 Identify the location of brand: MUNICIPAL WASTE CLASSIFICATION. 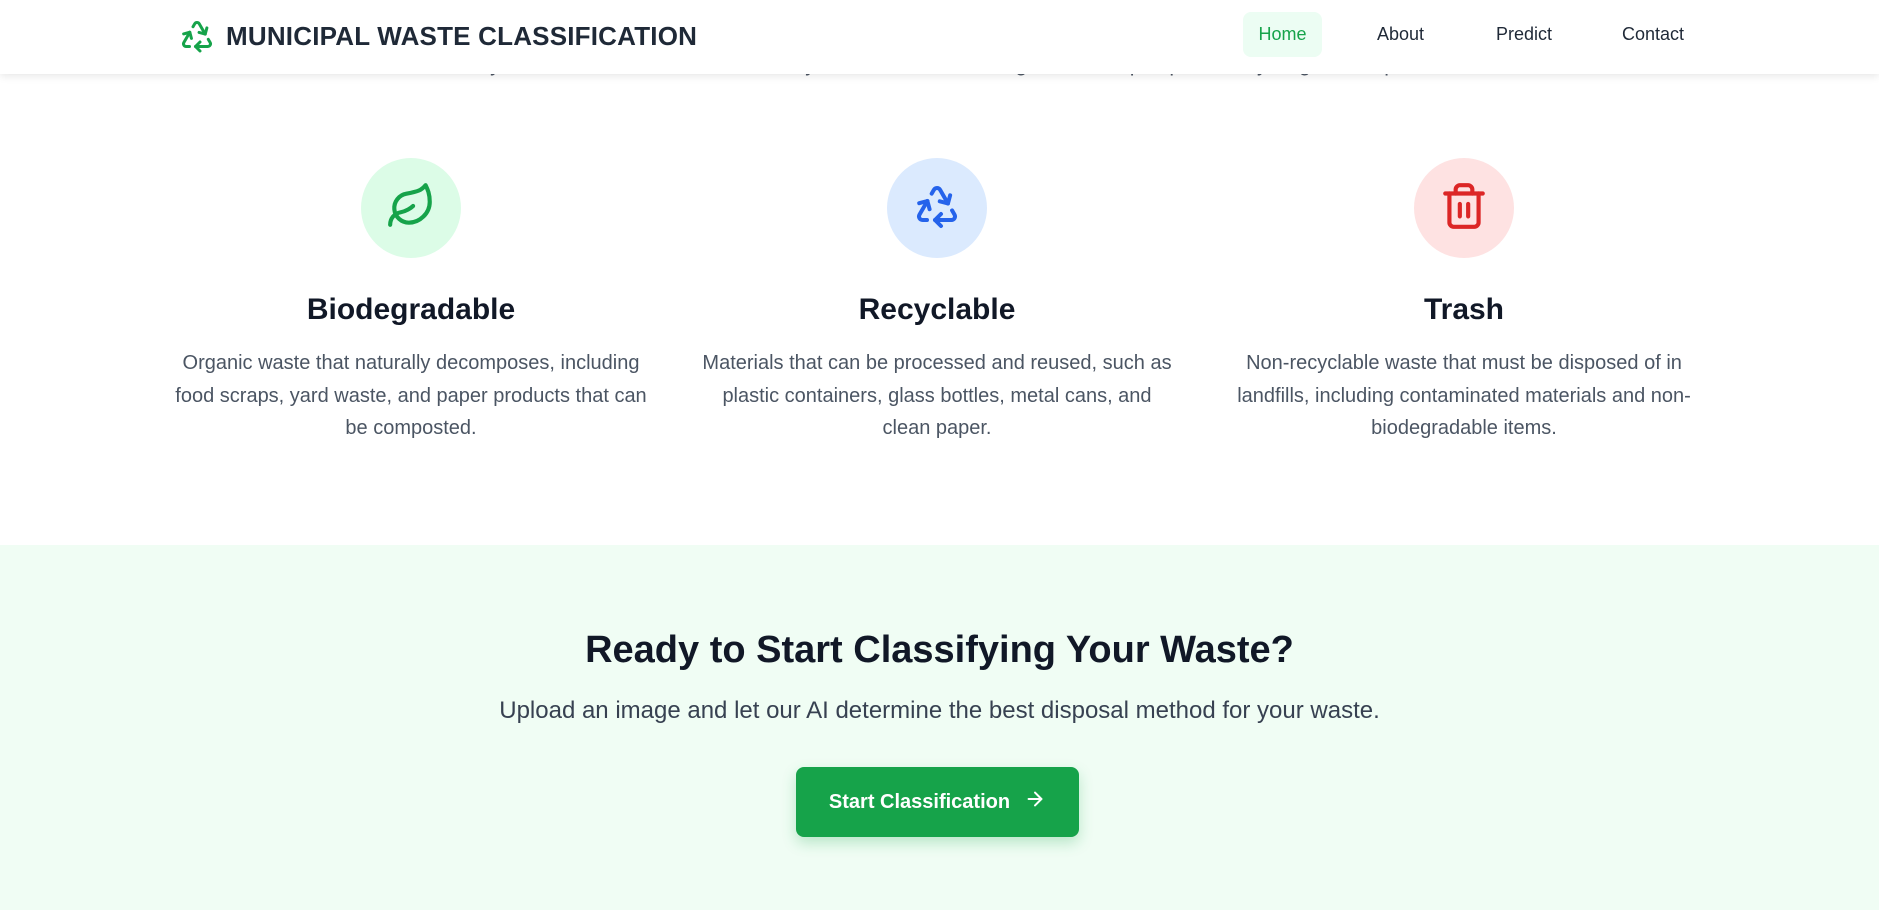
(437, 36).